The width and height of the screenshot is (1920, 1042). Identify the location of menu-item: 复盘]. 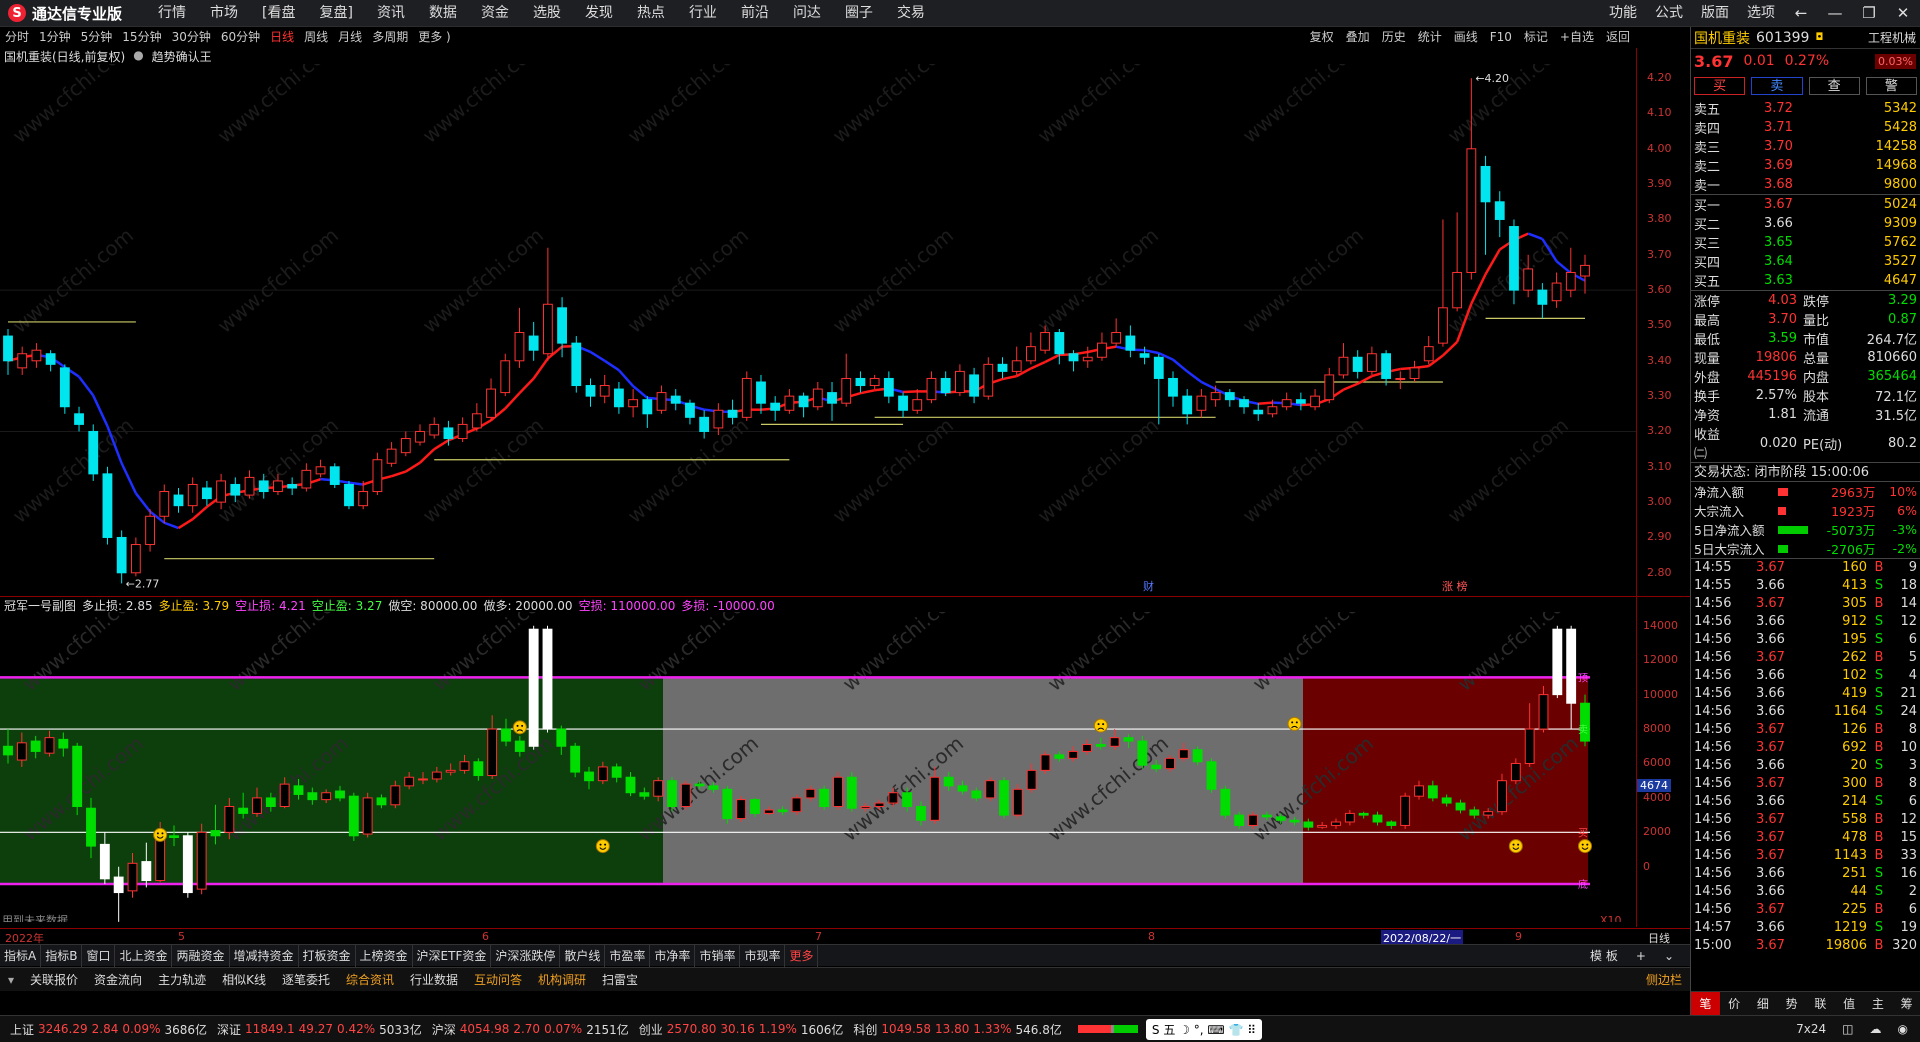
(335, 13).